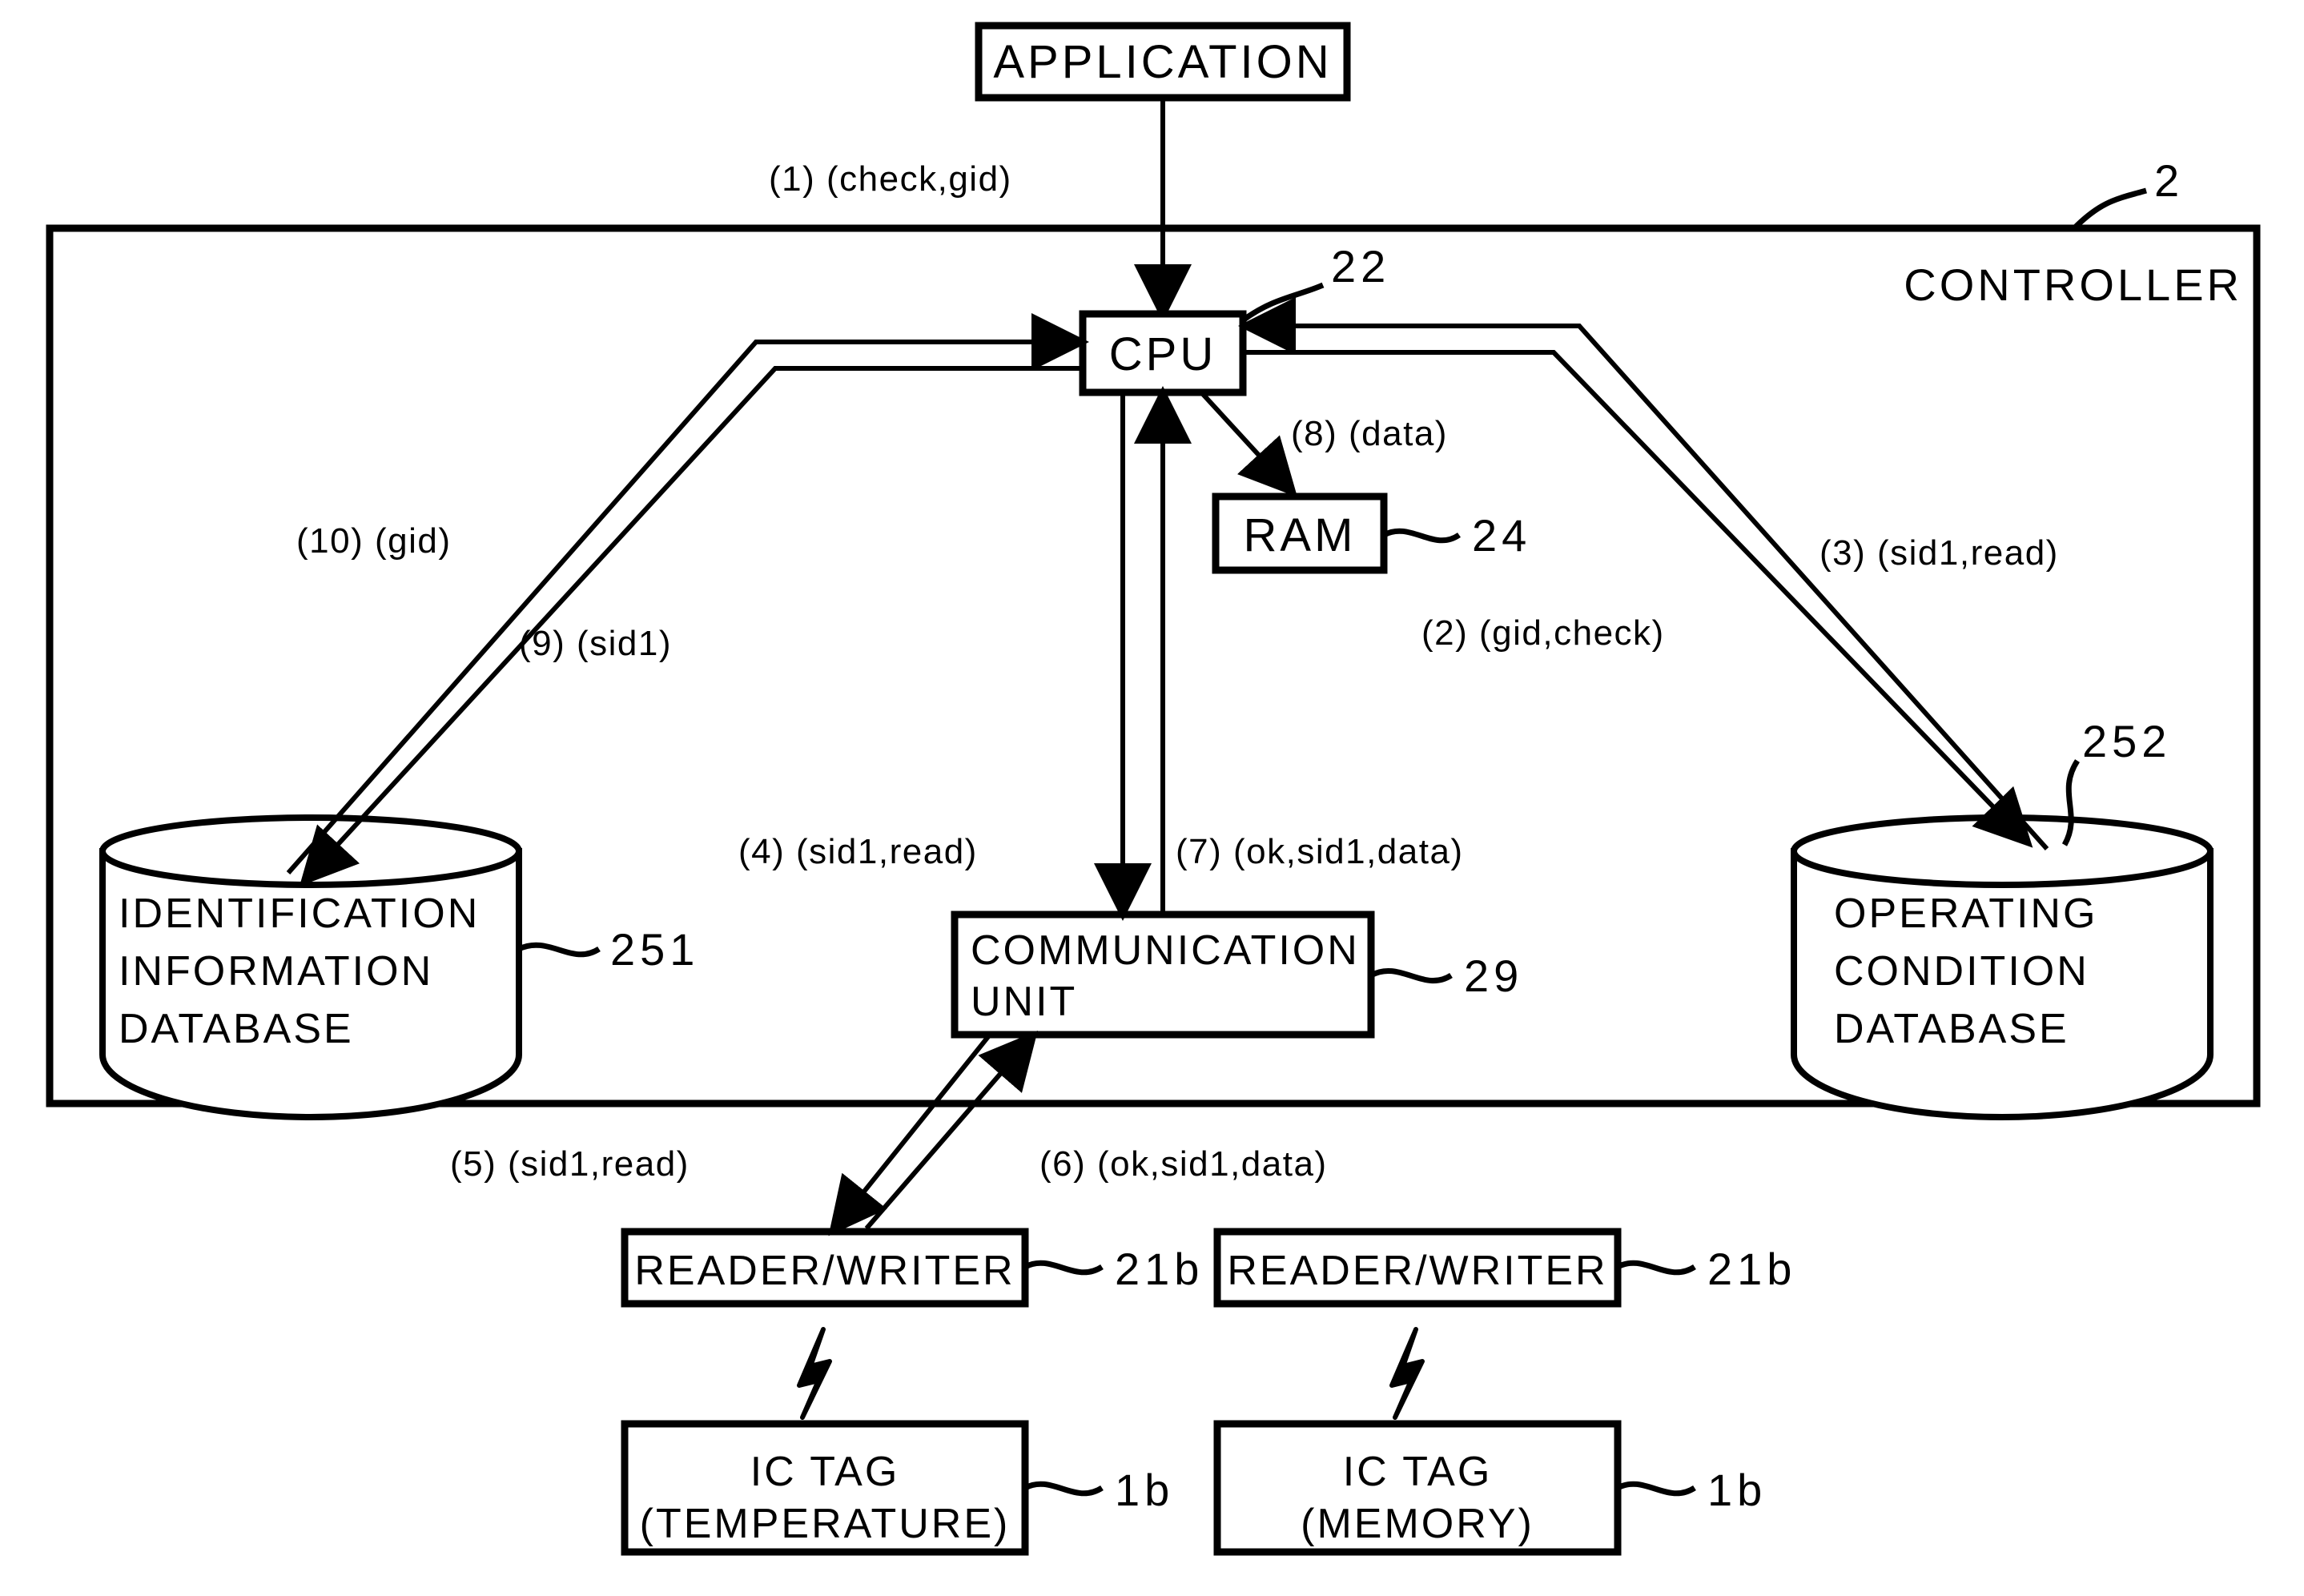  Describe the element at coordinates (1966, 913) in the screenshot. I see `operating-db-label-line1: OPERATING` at that location.